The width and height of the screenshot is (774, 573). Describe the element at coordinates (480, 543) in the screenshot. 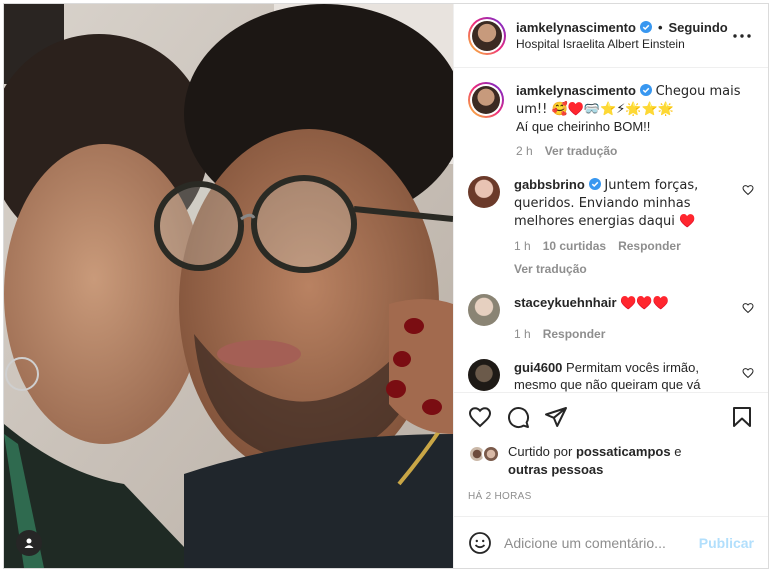

I see `emoji-icon` at that location.